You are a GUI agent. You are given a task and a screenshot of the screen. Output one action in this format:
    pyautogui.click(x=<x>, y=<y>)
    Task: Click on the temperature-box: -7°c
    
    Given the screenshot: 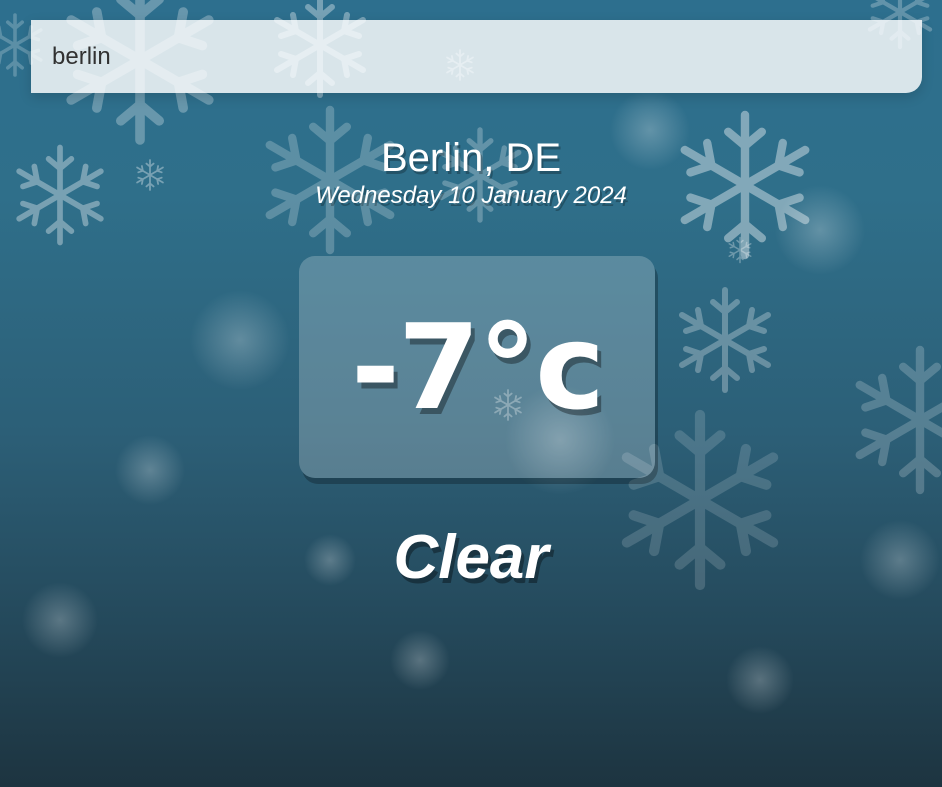 What is the action you would take?
    pyautogui.click(x=477, y=367)
    